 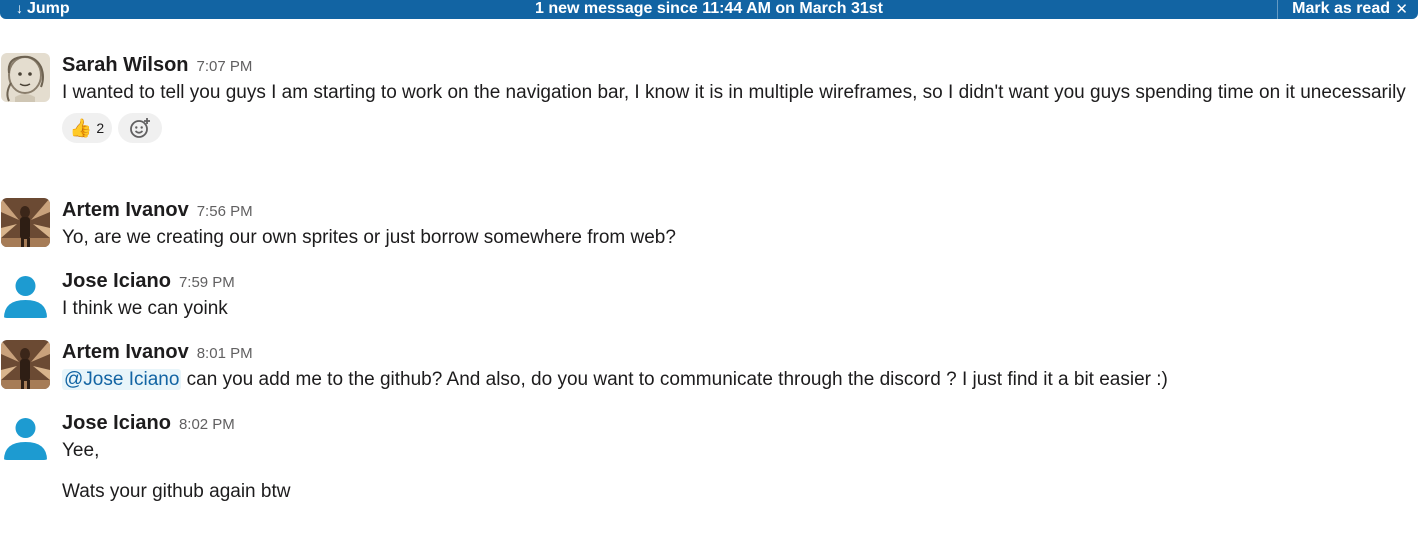 What do you see at coordinates (81, 450) in the screenshot?
I see `message-text: Yee,` at bounding box center [81, 450].